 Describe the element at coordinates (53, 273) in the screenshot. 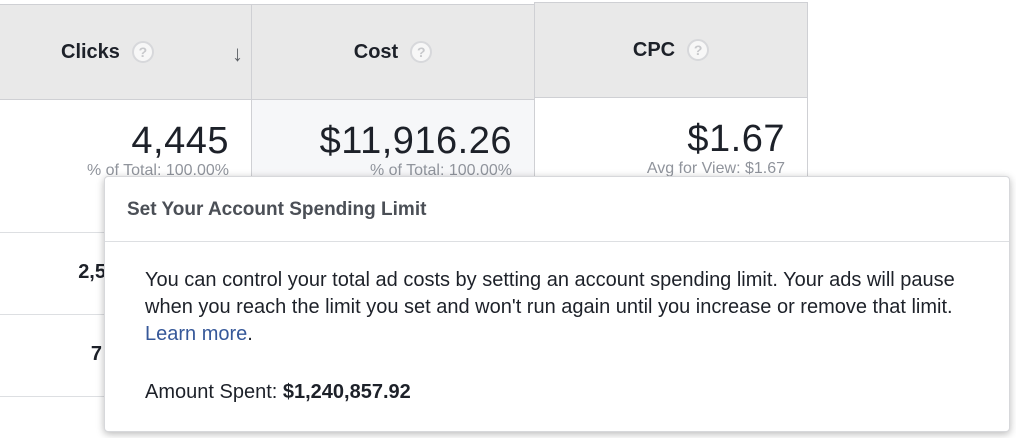

I see `table-row: 2,5` at that location.